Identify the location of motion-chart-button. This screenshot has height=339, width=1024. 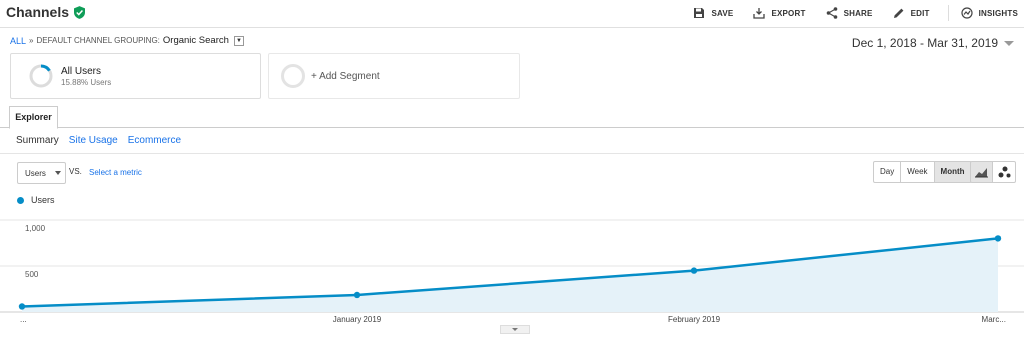
(1004, 172).